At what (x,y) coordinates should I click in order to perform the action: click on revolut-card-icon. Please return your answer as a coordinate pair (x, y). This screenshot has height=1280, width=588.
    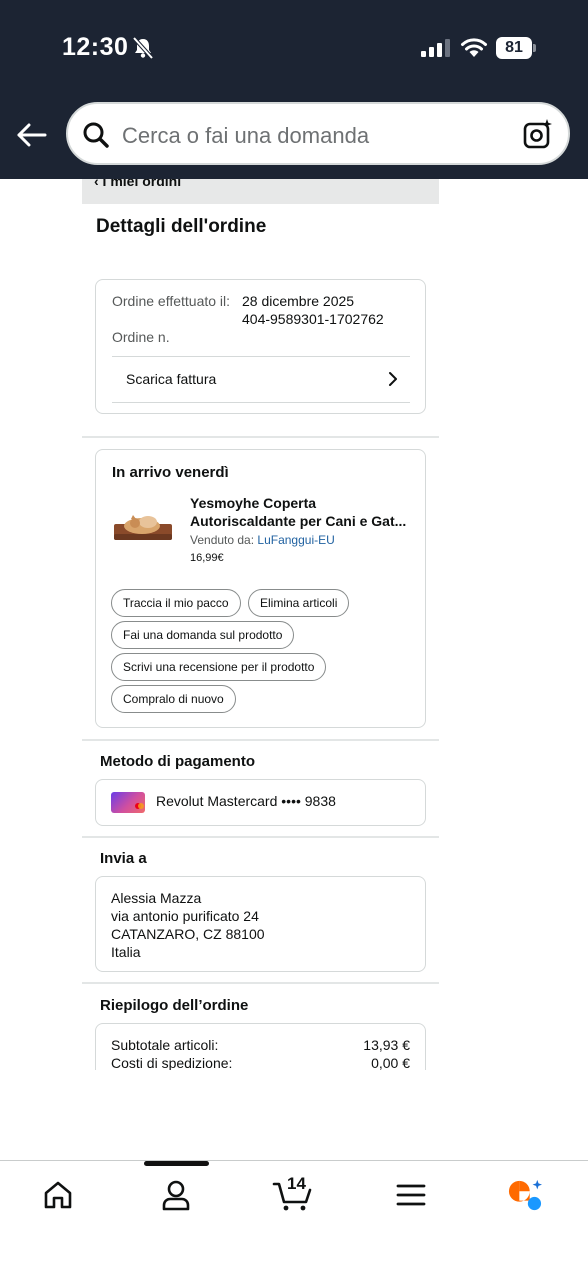
    Looking at the image, I should click on (128, 802).